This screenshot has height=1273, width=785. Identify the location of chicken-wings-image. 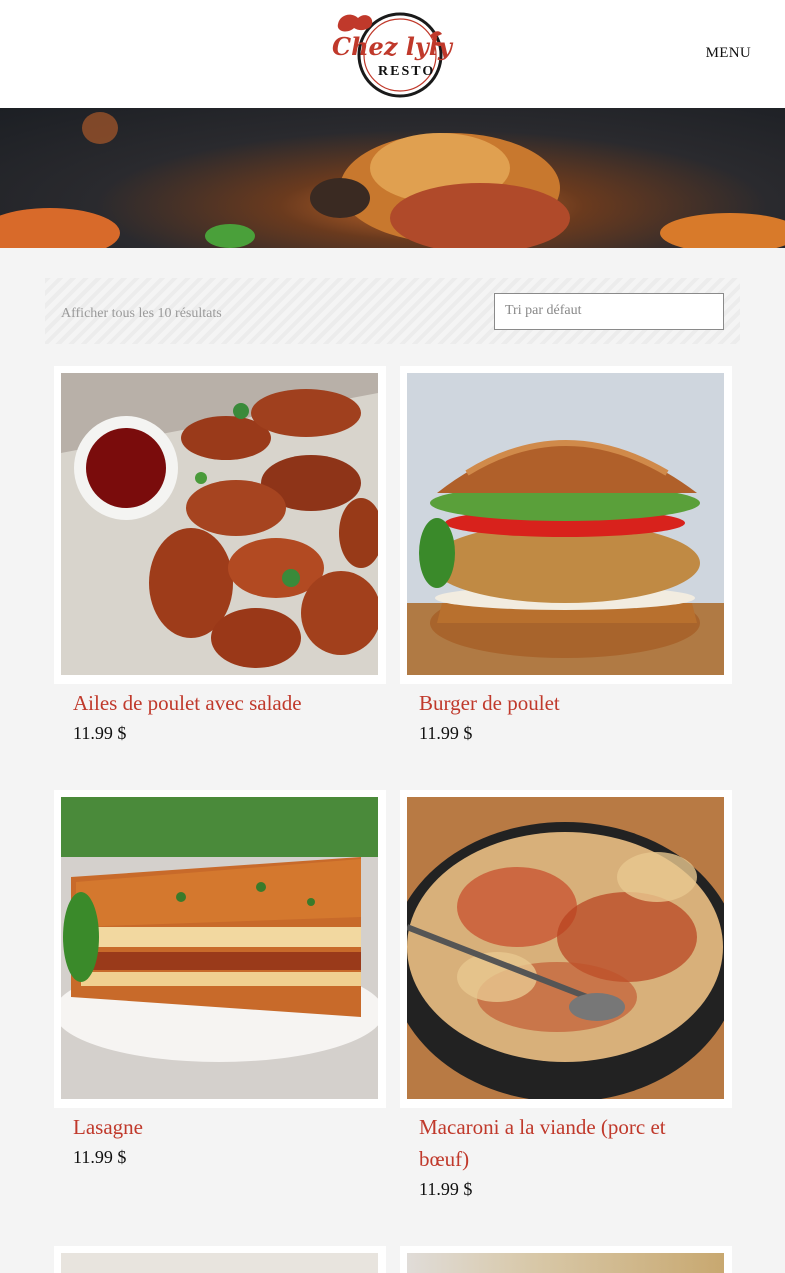
(219, 524).